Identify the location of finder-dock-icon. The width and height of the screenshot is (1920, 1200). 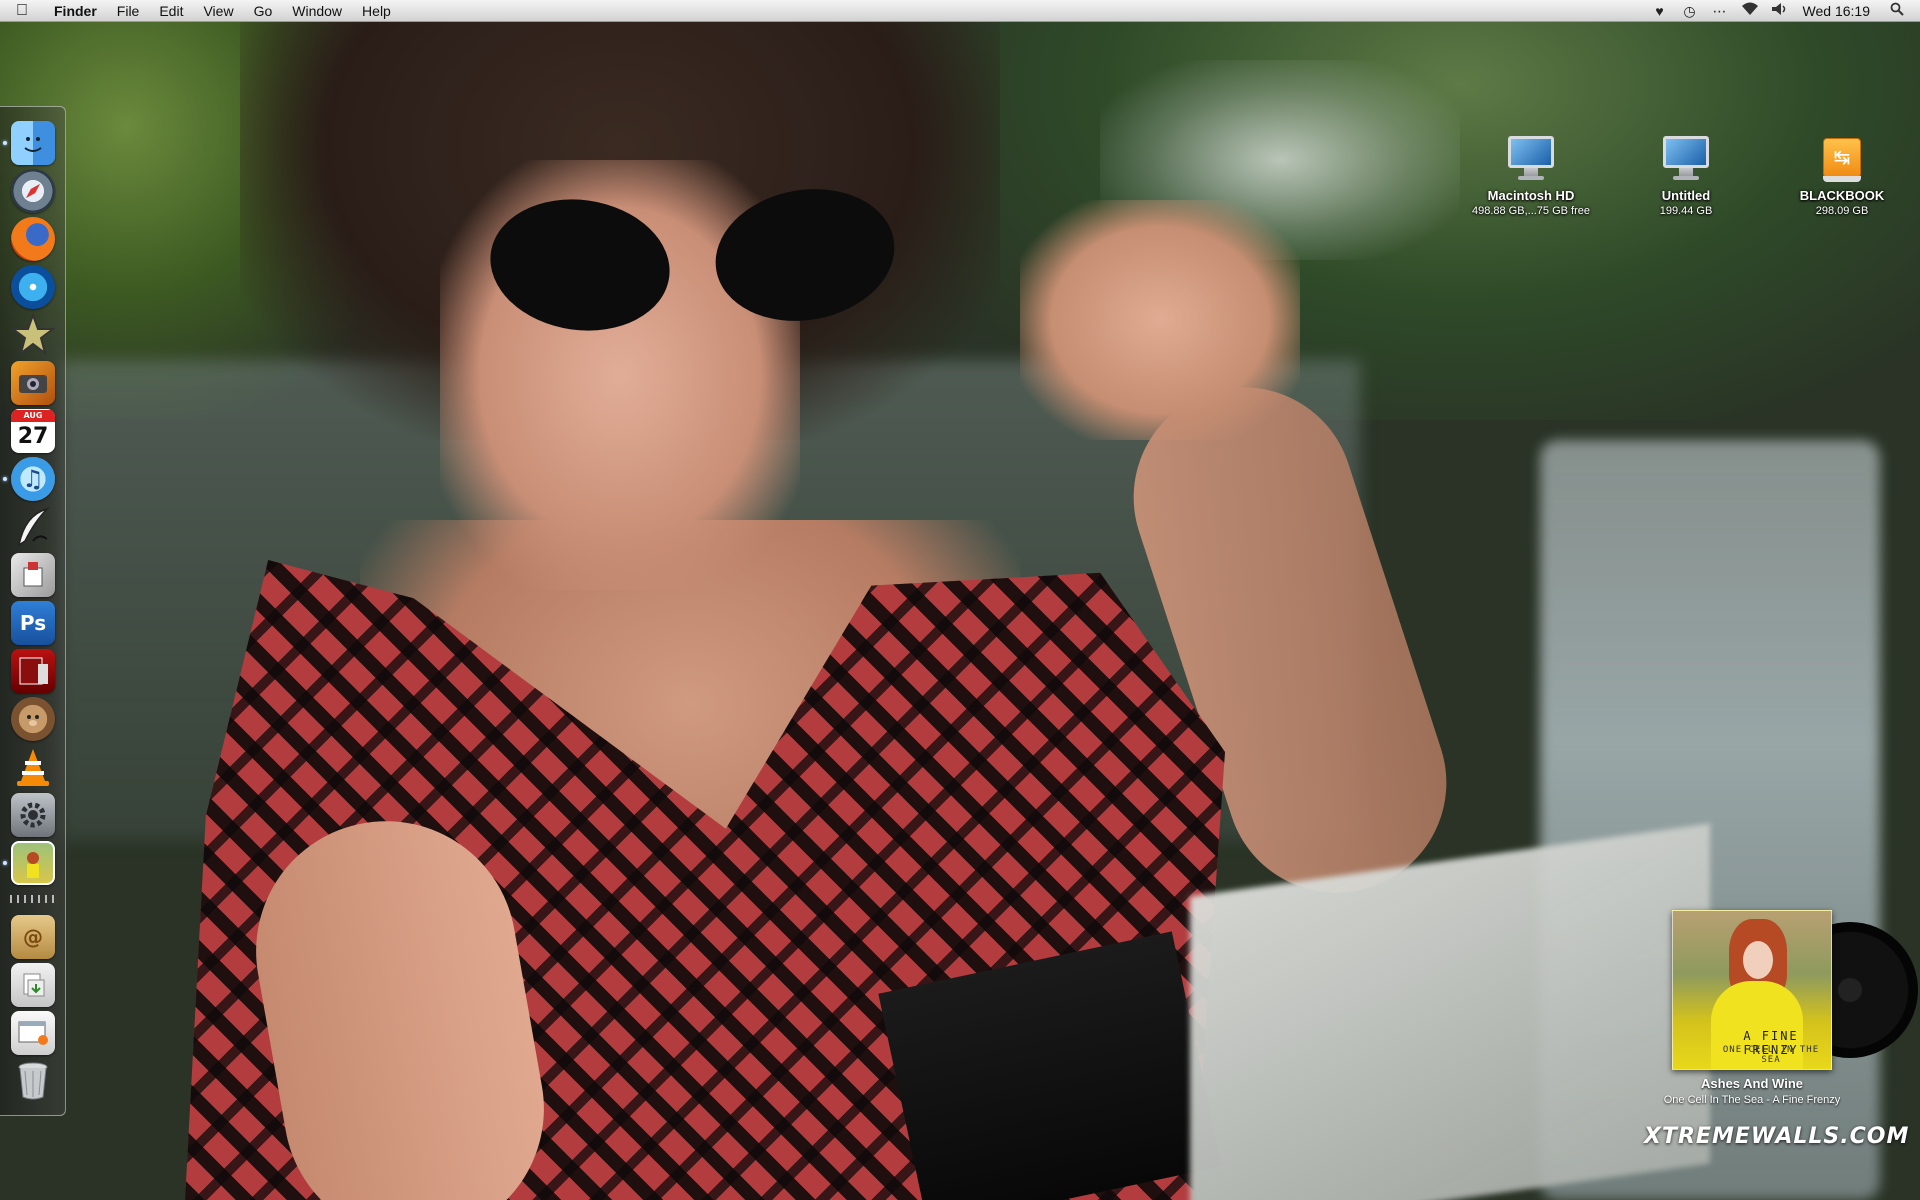
(33, 143).